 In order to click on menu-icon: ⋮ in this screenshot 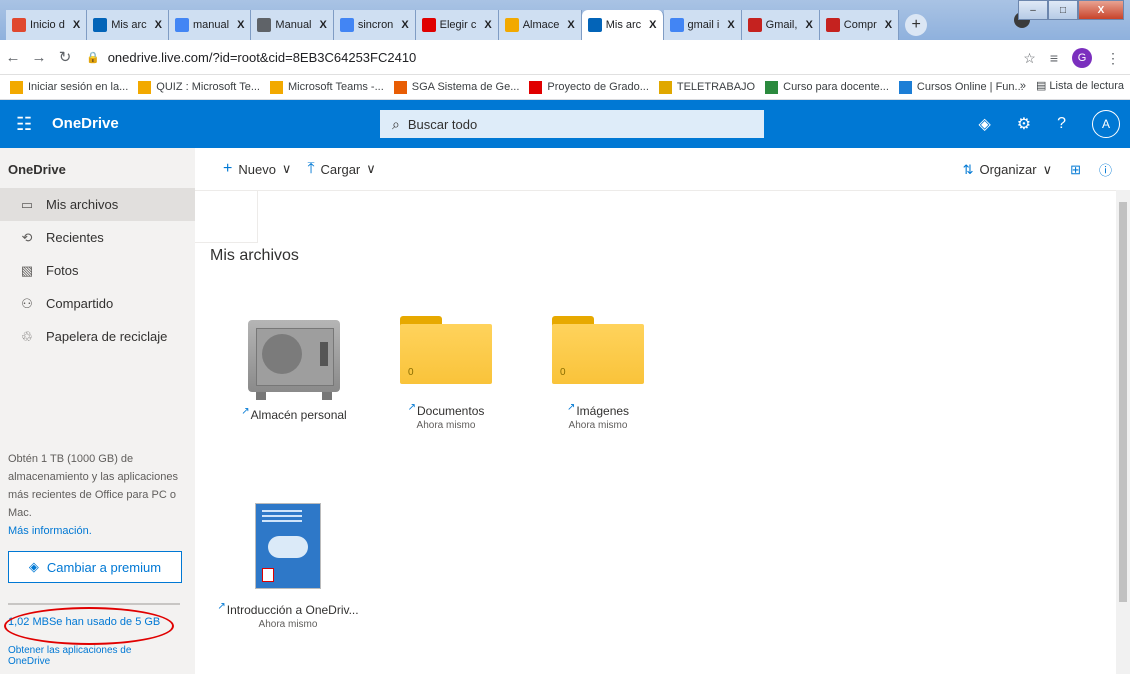, I will do `click(1113, 58)`.